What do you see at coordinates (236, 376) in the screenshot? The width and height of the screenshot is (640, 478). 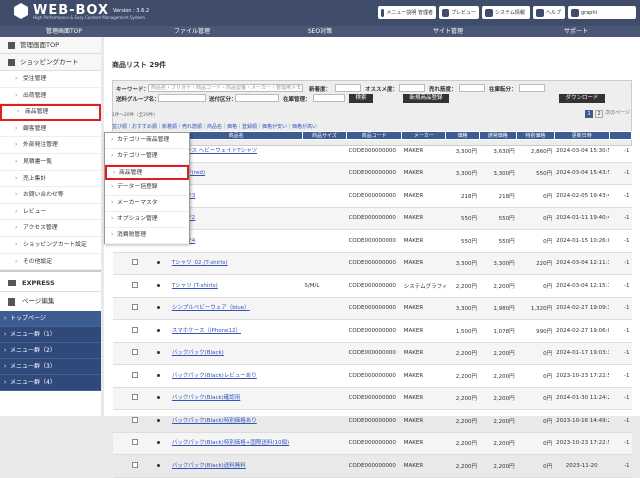 I see `product-name-link: バックパック(Black)レビューあり` at bounding box center [236, 376].